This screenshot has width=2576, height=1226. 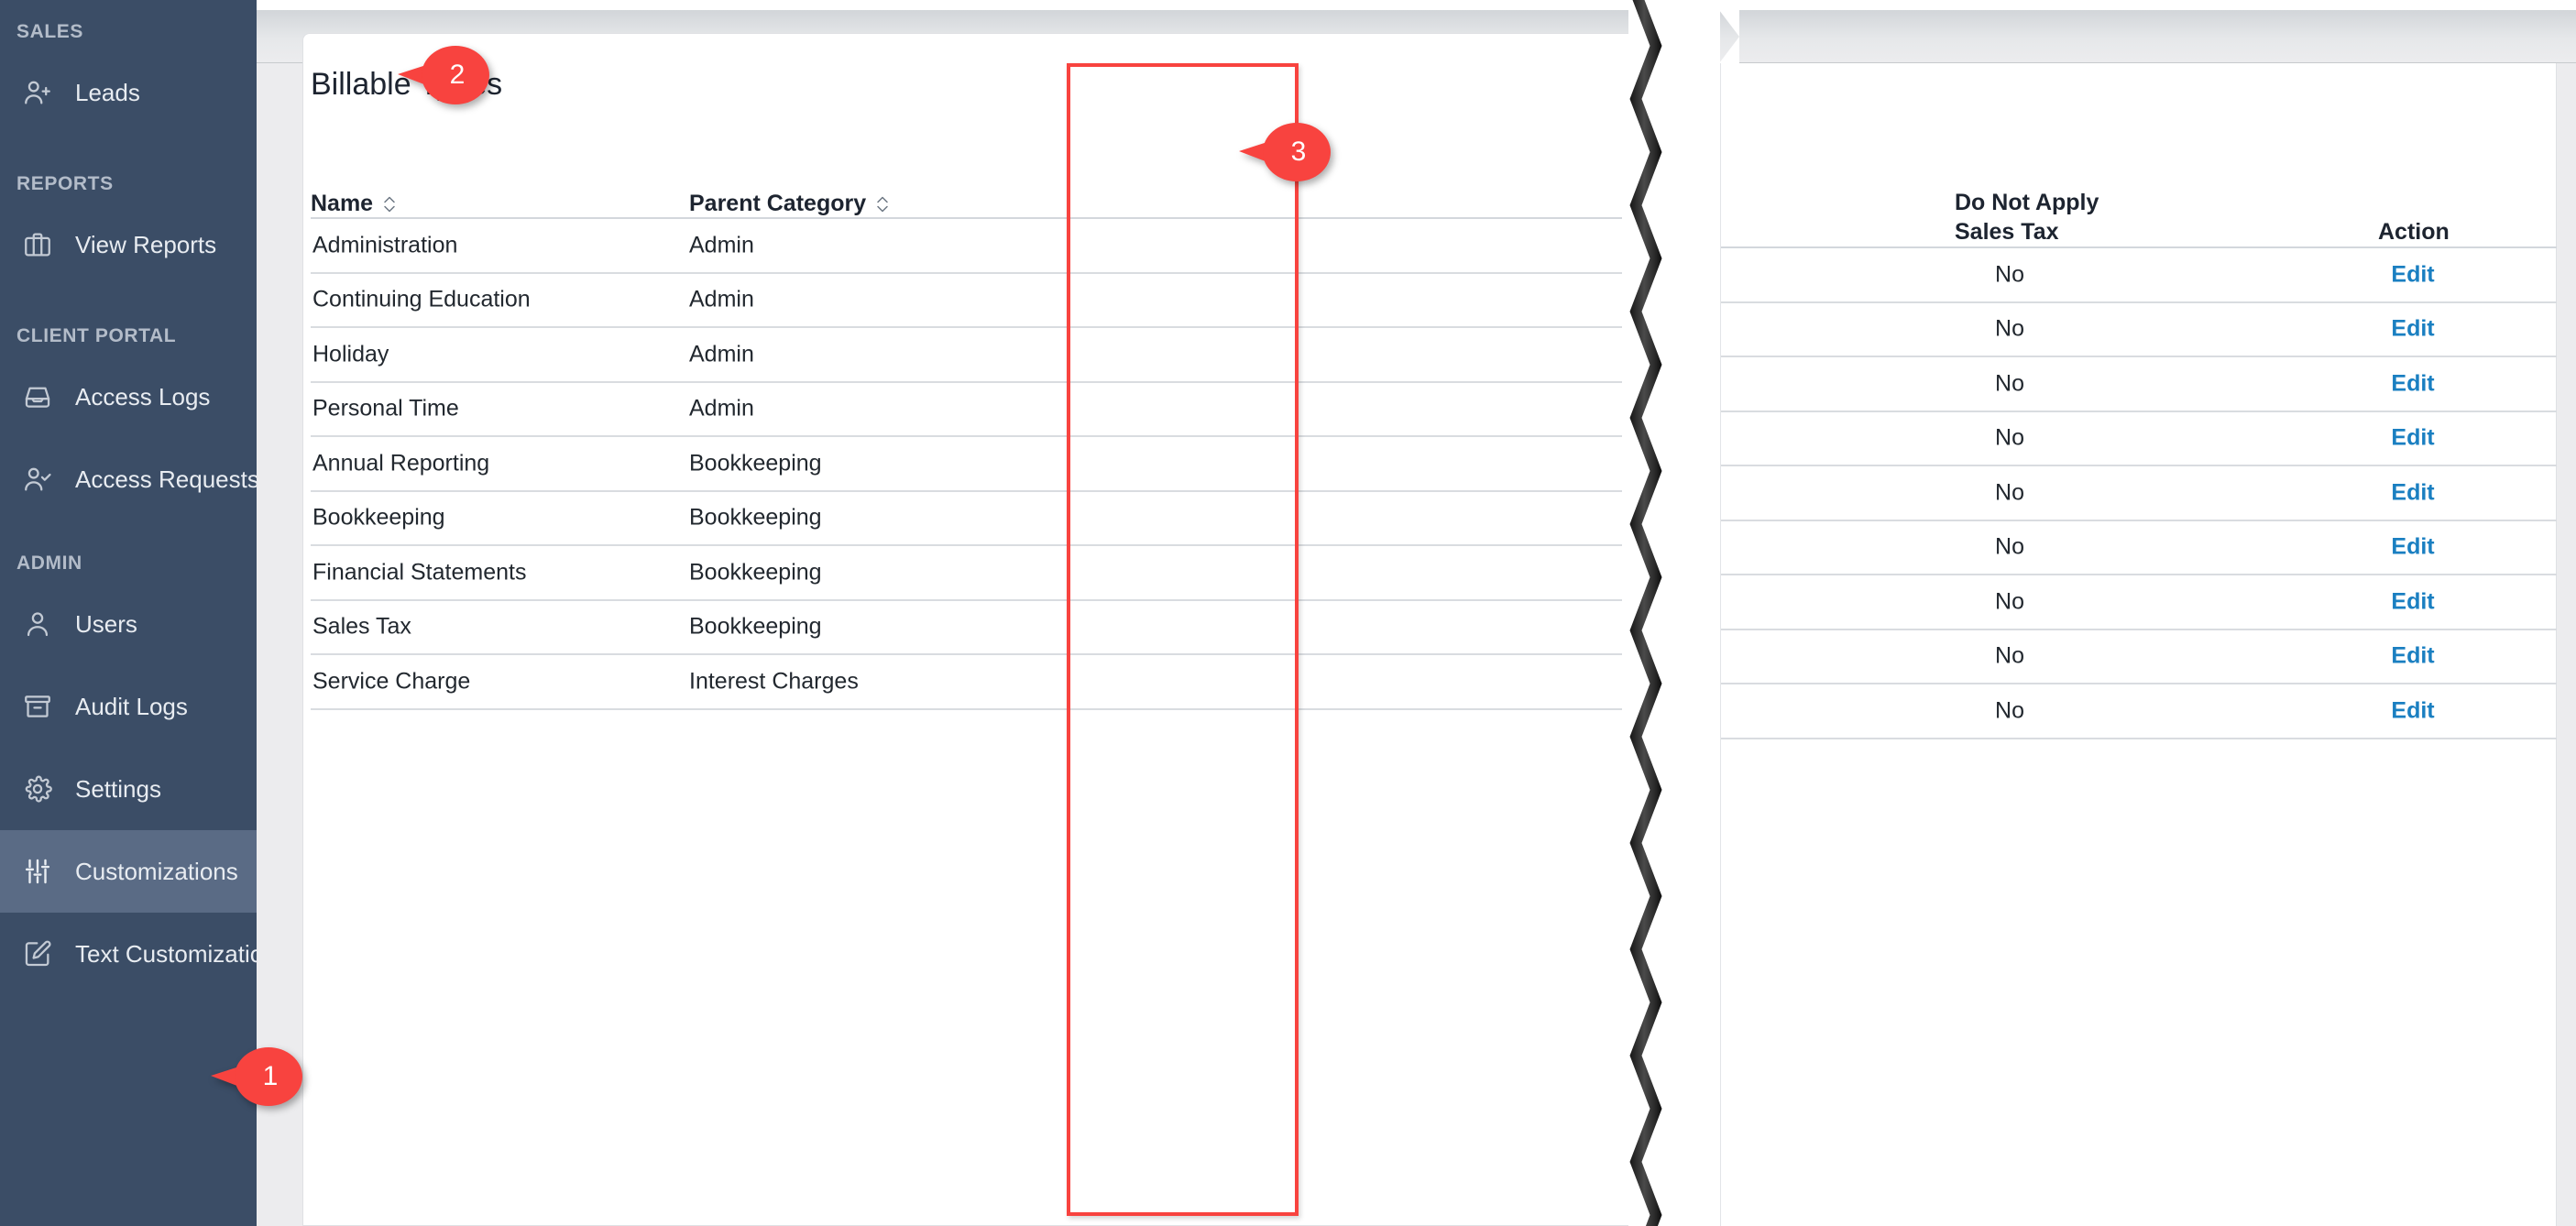 I want to click on column-header-action: Action, so click(x=2414, y=232).